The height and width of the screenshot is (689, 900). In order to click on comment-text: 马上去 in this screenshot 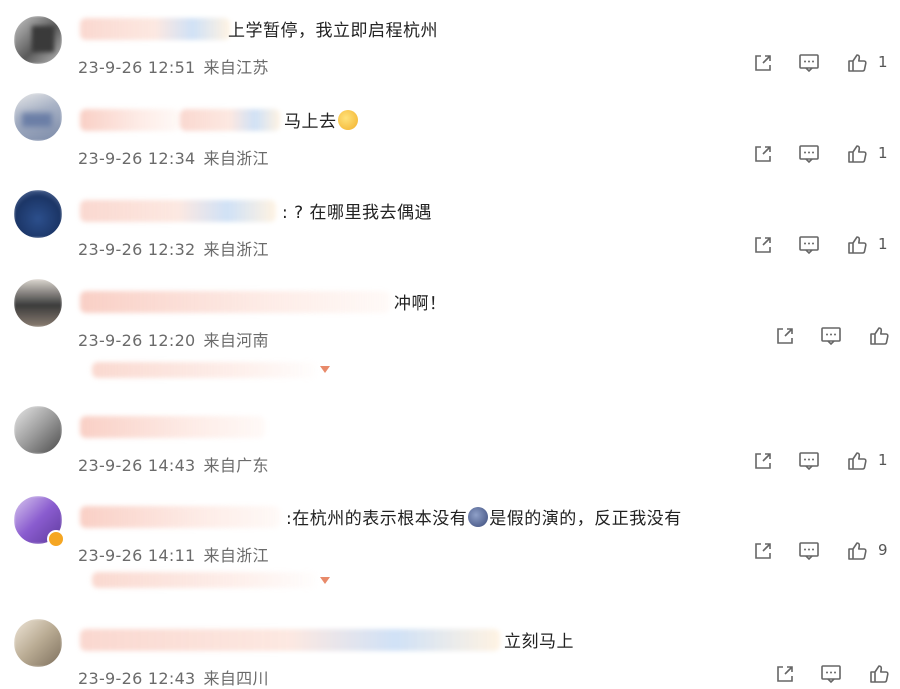, I will do `click(321, 119)`.